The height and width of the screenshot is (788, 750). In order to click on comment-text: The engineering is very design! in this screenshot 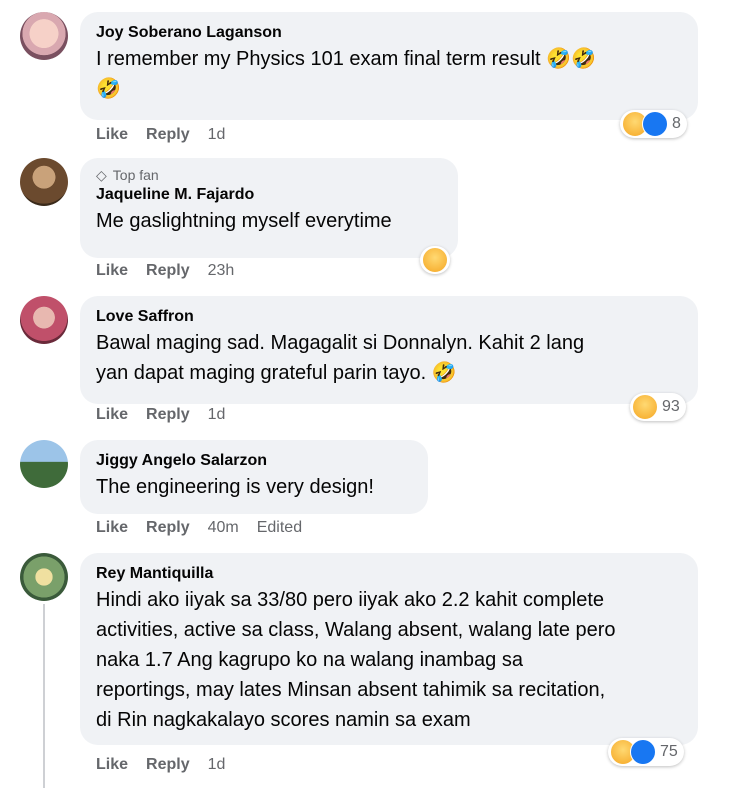, I will do `click(235, 487)`.